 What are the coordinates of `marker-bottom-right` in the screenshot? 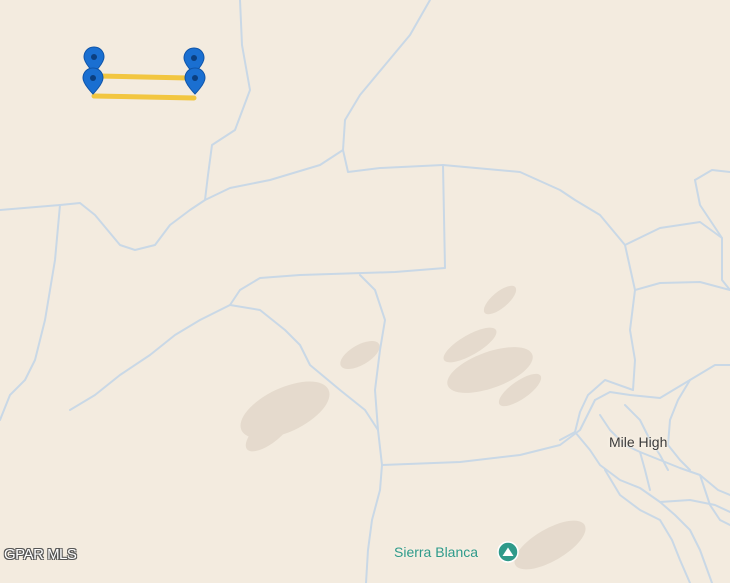 It's located at (195, 81).